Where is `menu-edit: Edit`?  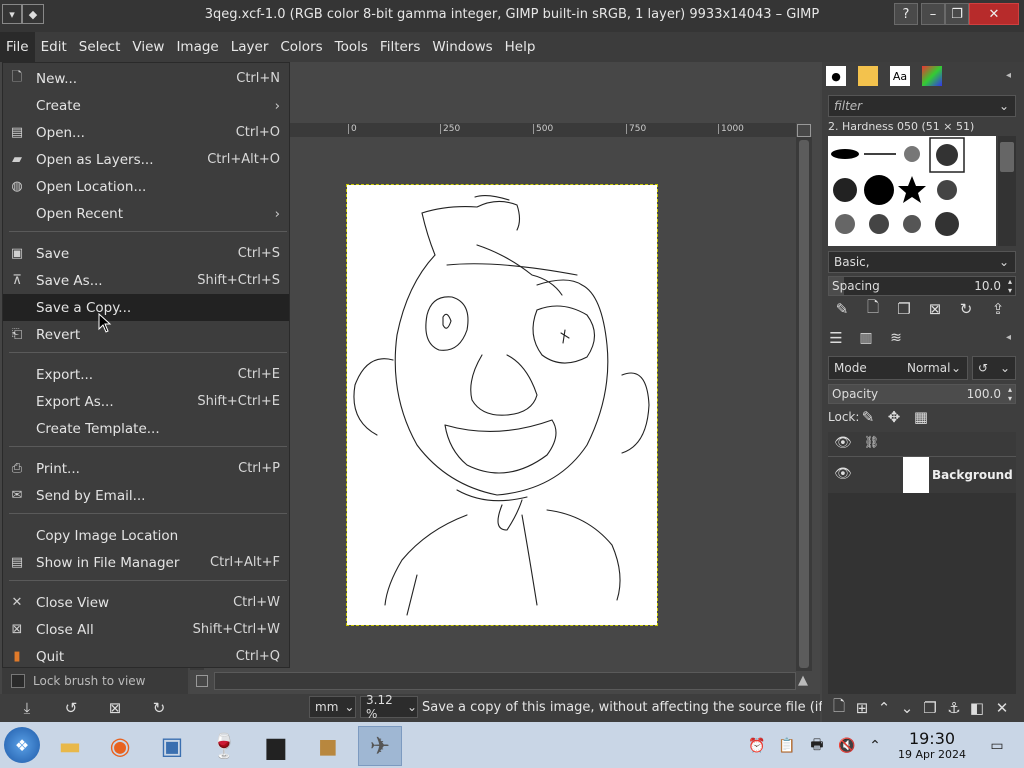 menu-edit: Edit is located at coordinates (54, 47).